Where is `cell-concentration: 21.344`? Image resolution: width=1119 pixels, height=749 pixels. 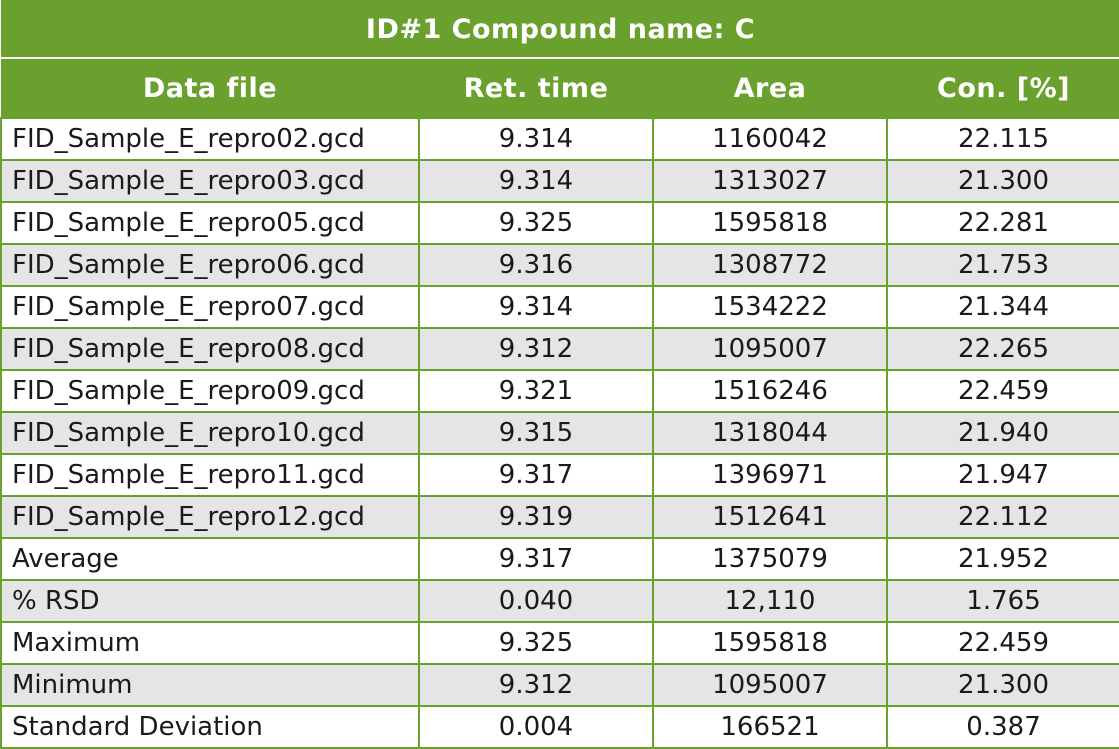
cell-concentration: 21.344 is located at coordinates (1002, 307).